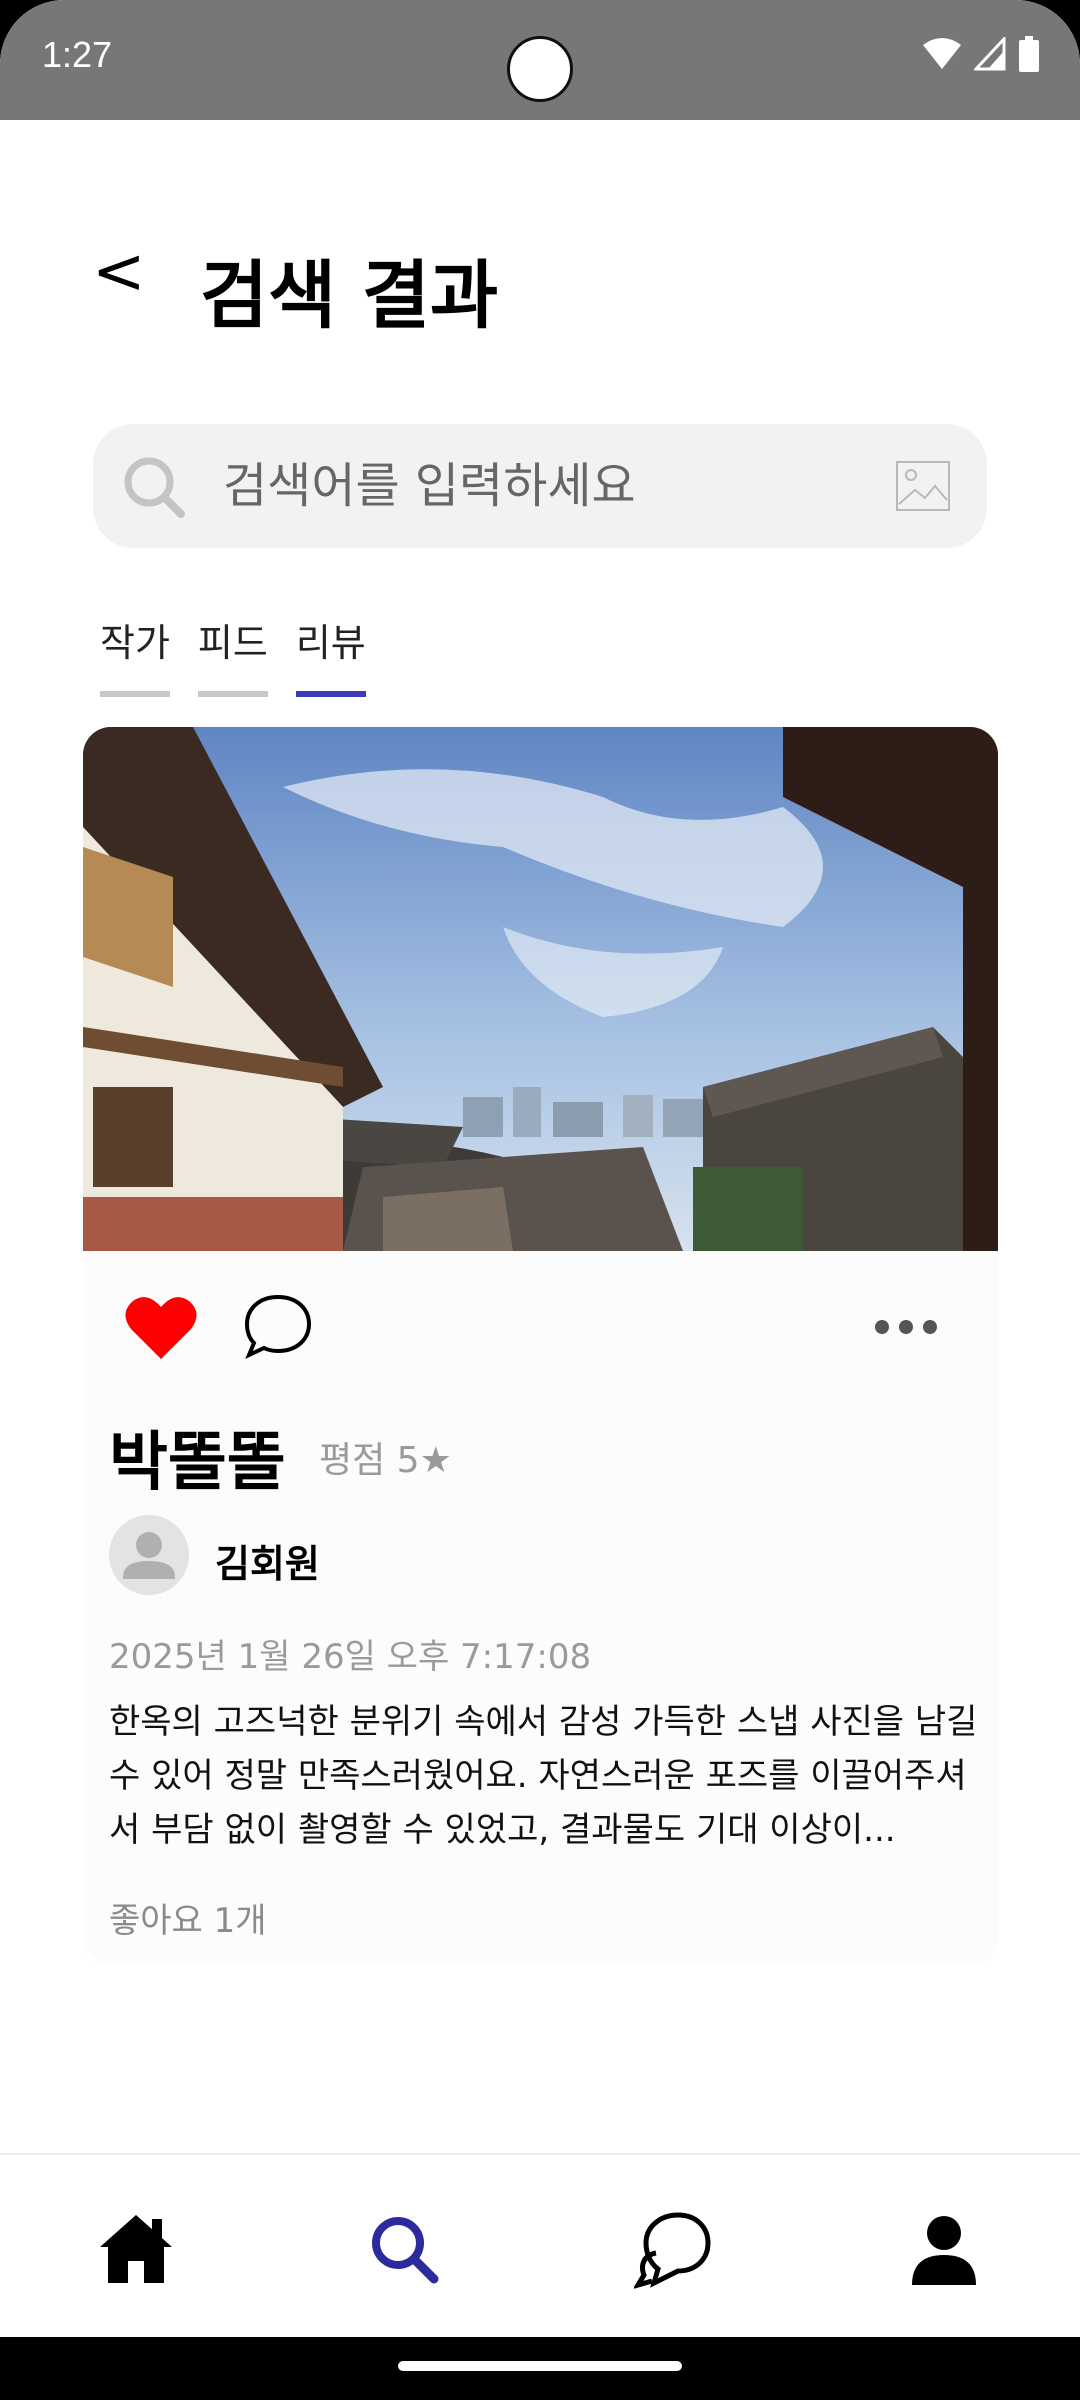 This screenshot has height=2400, width=1080. I want to click on home-gesture-handle, so click(540, 2366).